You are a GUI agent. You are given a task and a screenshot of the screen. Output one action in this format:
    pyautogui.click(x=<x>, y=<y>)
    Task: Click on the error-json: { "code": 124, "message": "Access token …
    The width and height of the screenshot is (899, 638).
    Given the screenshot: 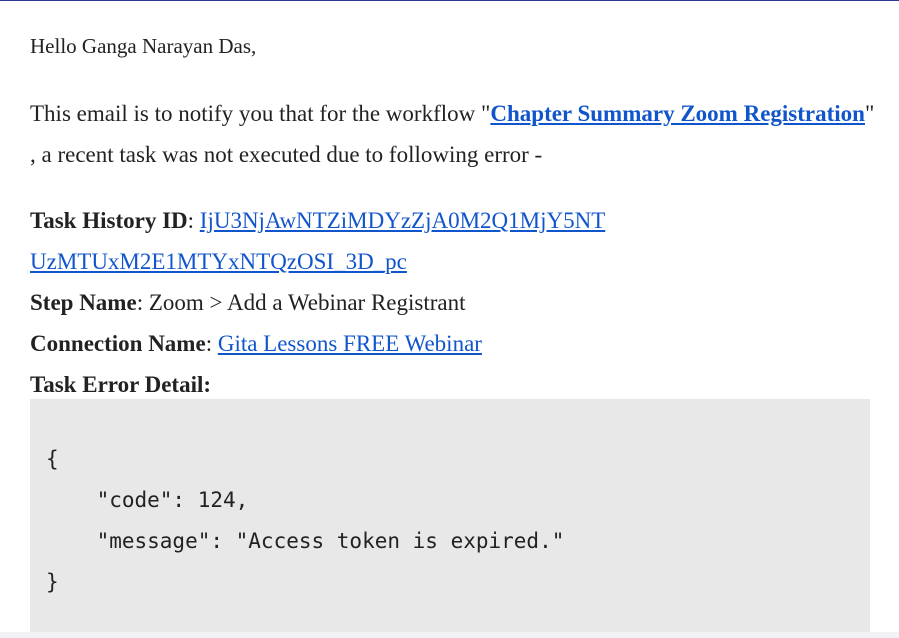 What is the action you would take?
    pyautogui.click(x=305, y=520)
    